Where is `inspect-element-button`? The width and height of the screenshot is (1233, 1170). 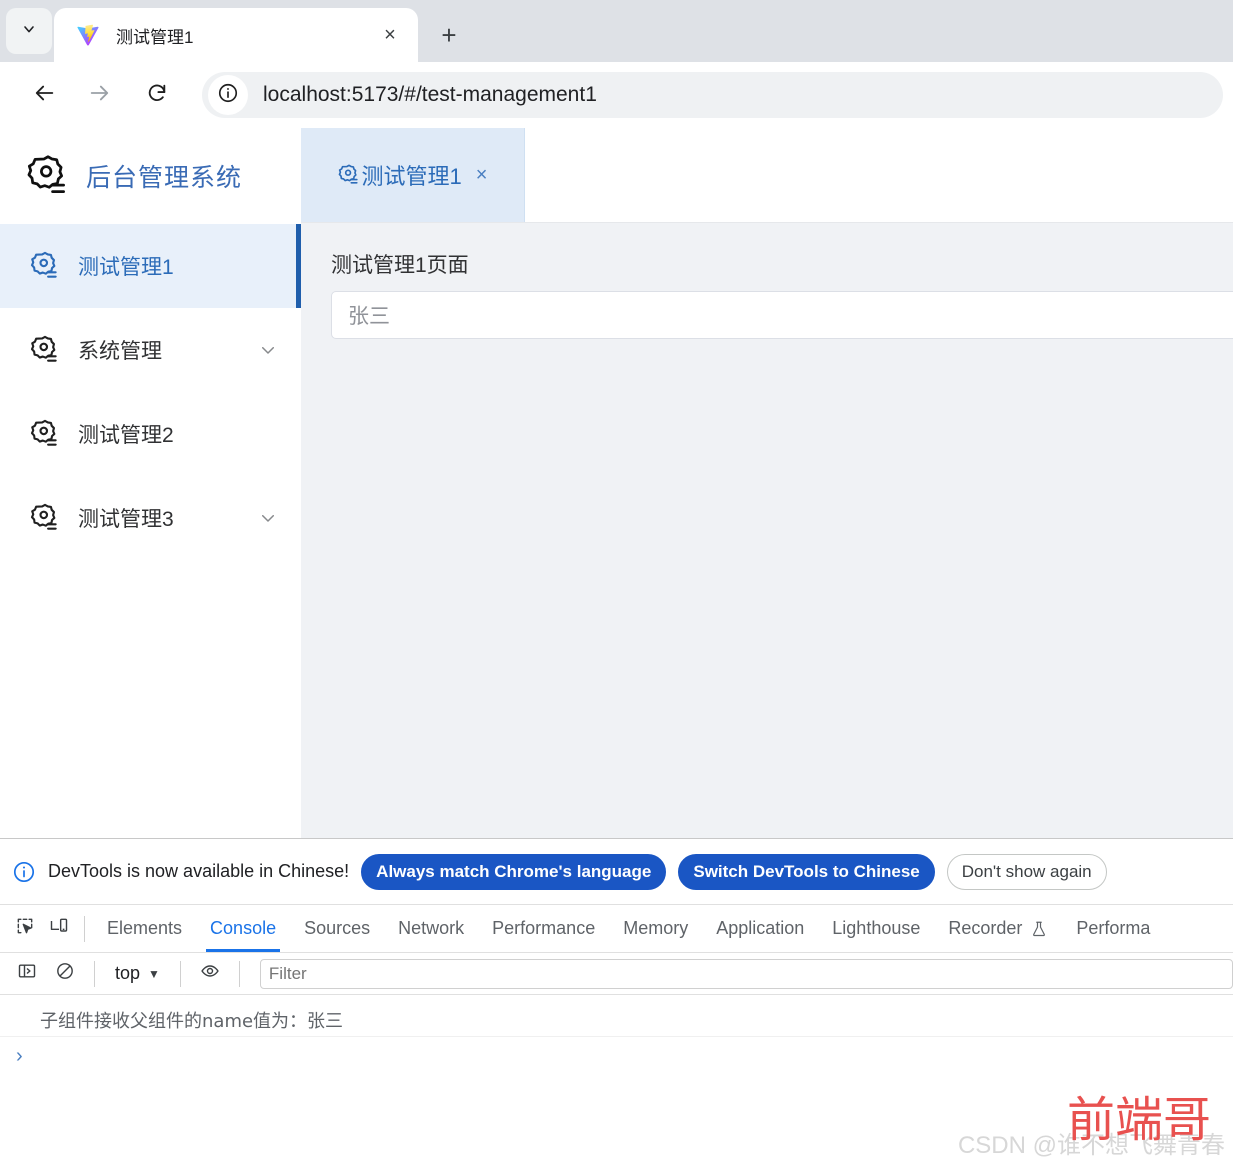 inspect-element-button is located at coordinates (25, 929).